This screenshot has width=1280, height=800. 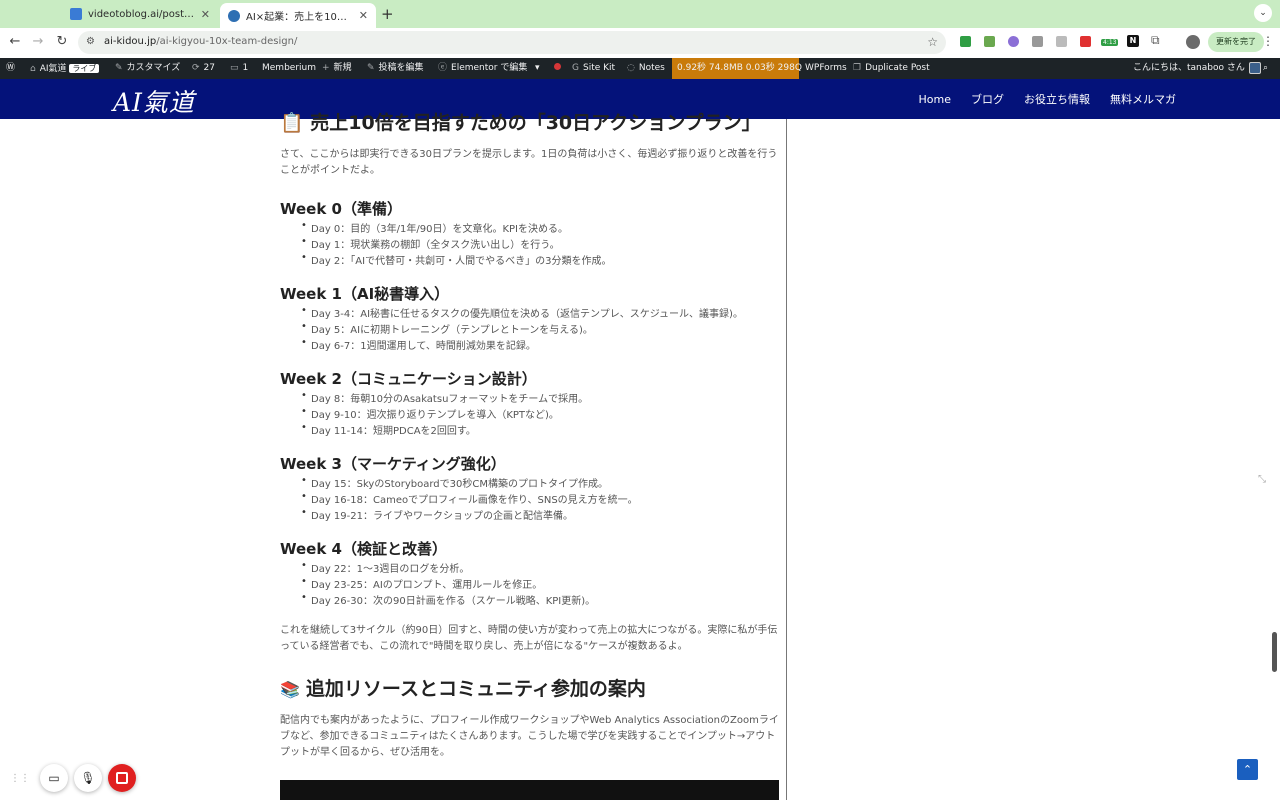 What do you see at coordinates (1155, 40) in the screenshot?
I see `puzzle-icon: ⧉` at bounding box center [1155, 40].